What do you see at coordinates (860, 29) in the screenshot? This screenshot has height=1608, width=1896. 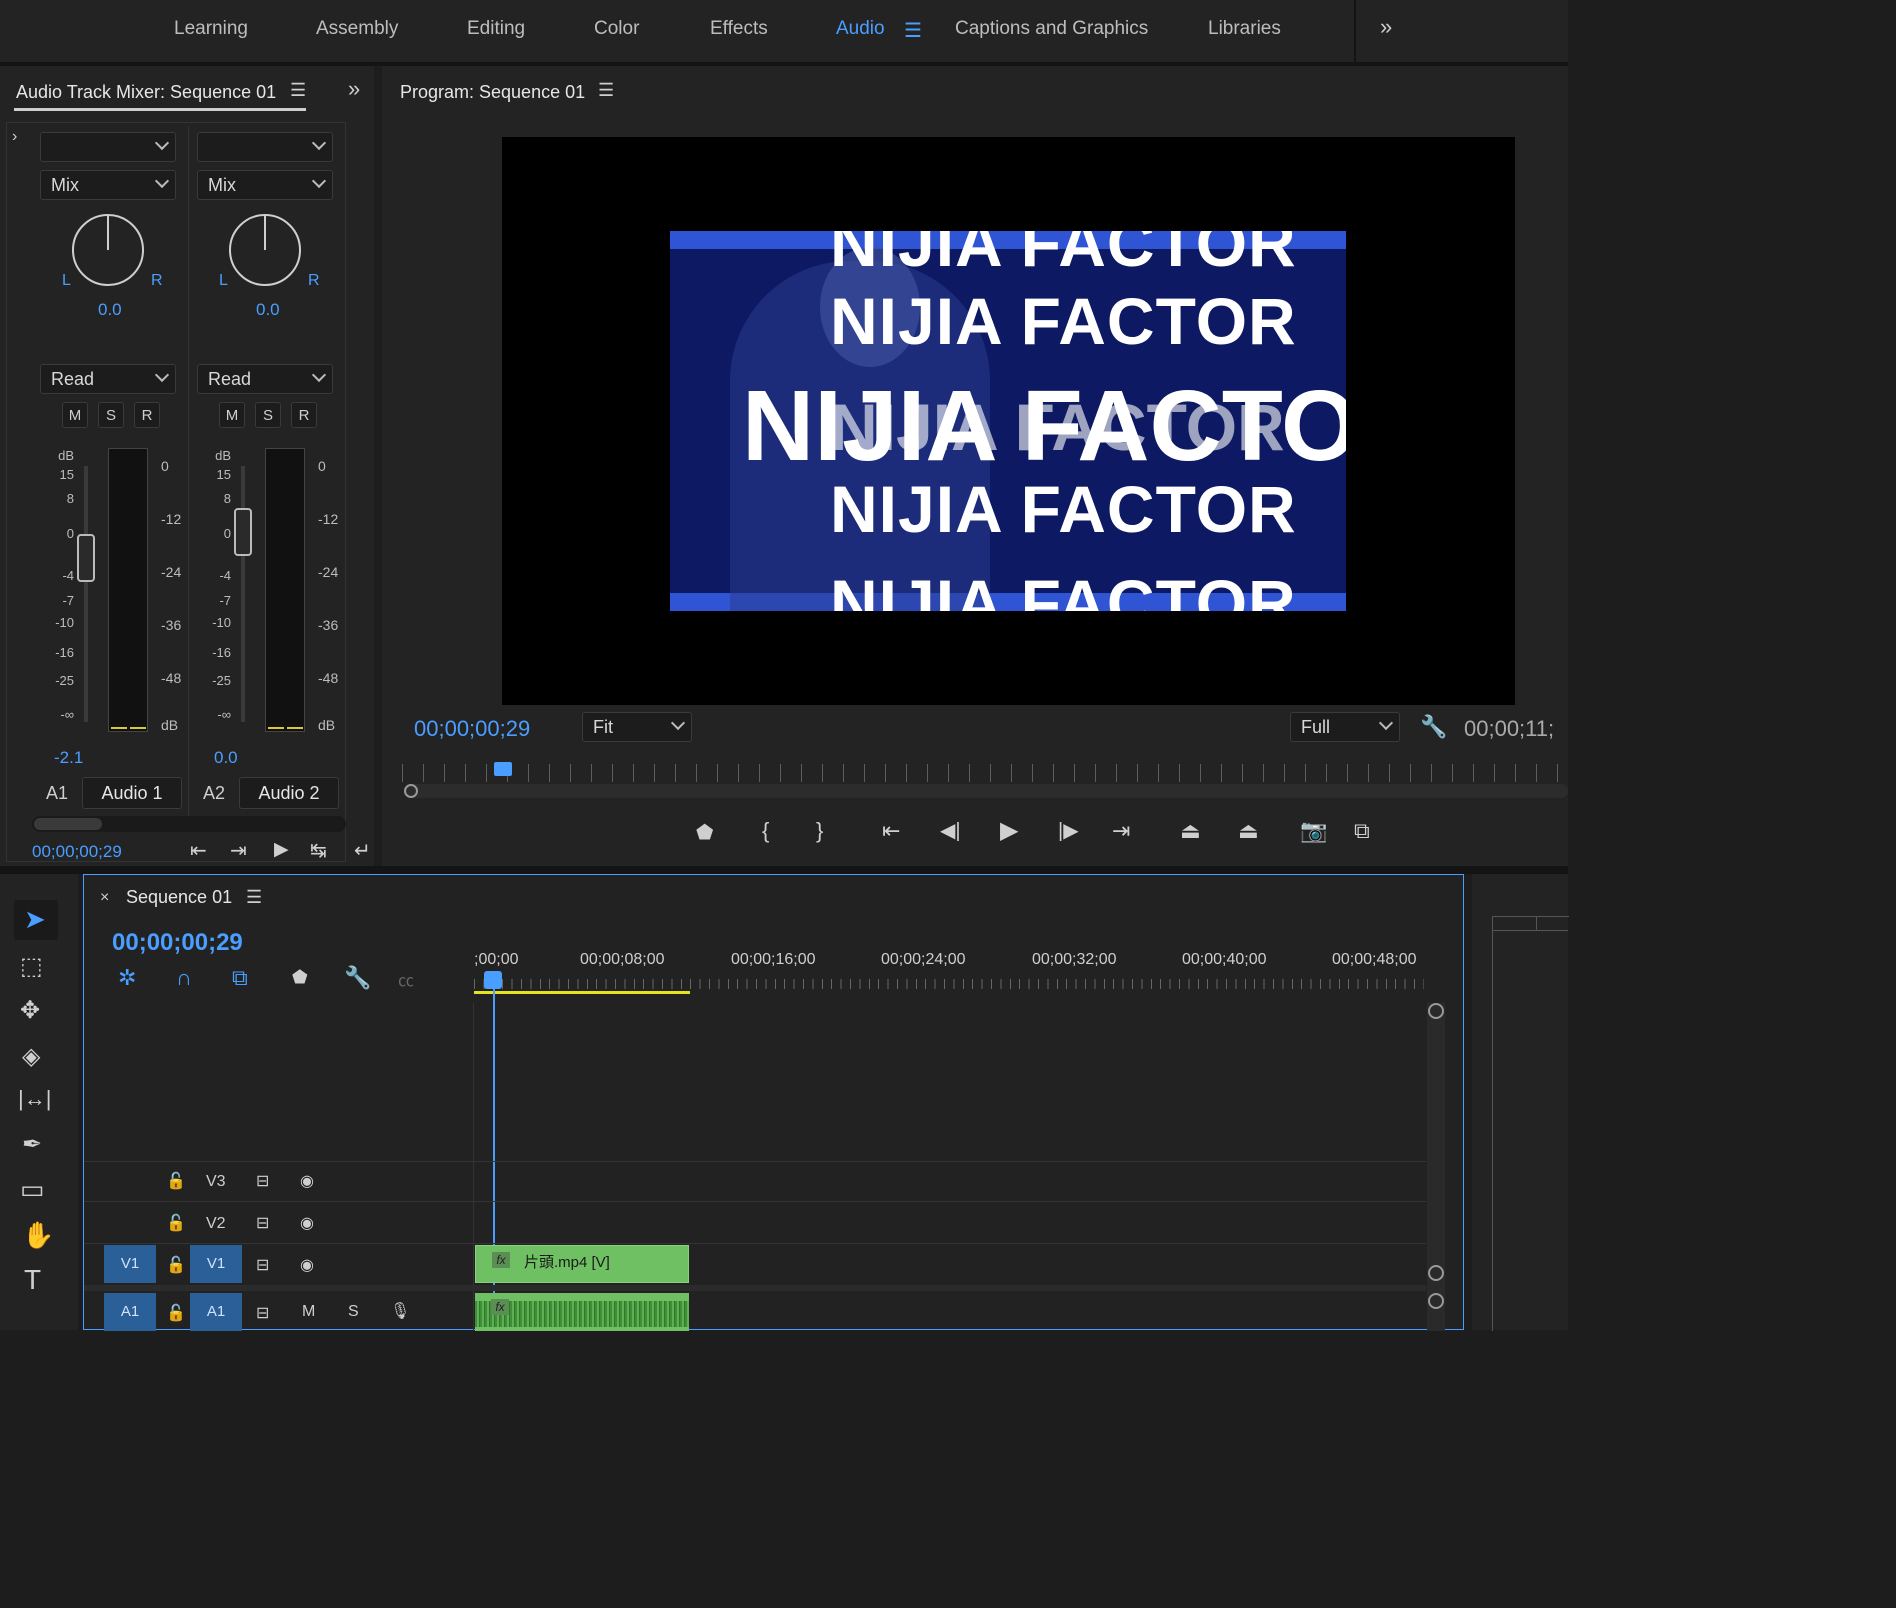 I see `workspace-audio: Audio` at bounding box center [860, 29].